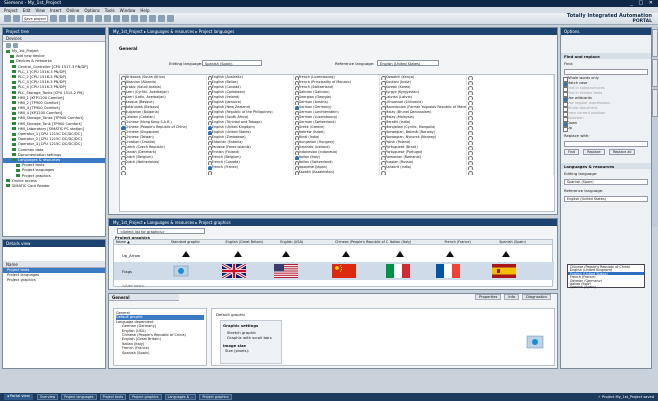  Describe the element at coordinates (7, 18) in the screenshot. I see `new-project-icon` at that location.